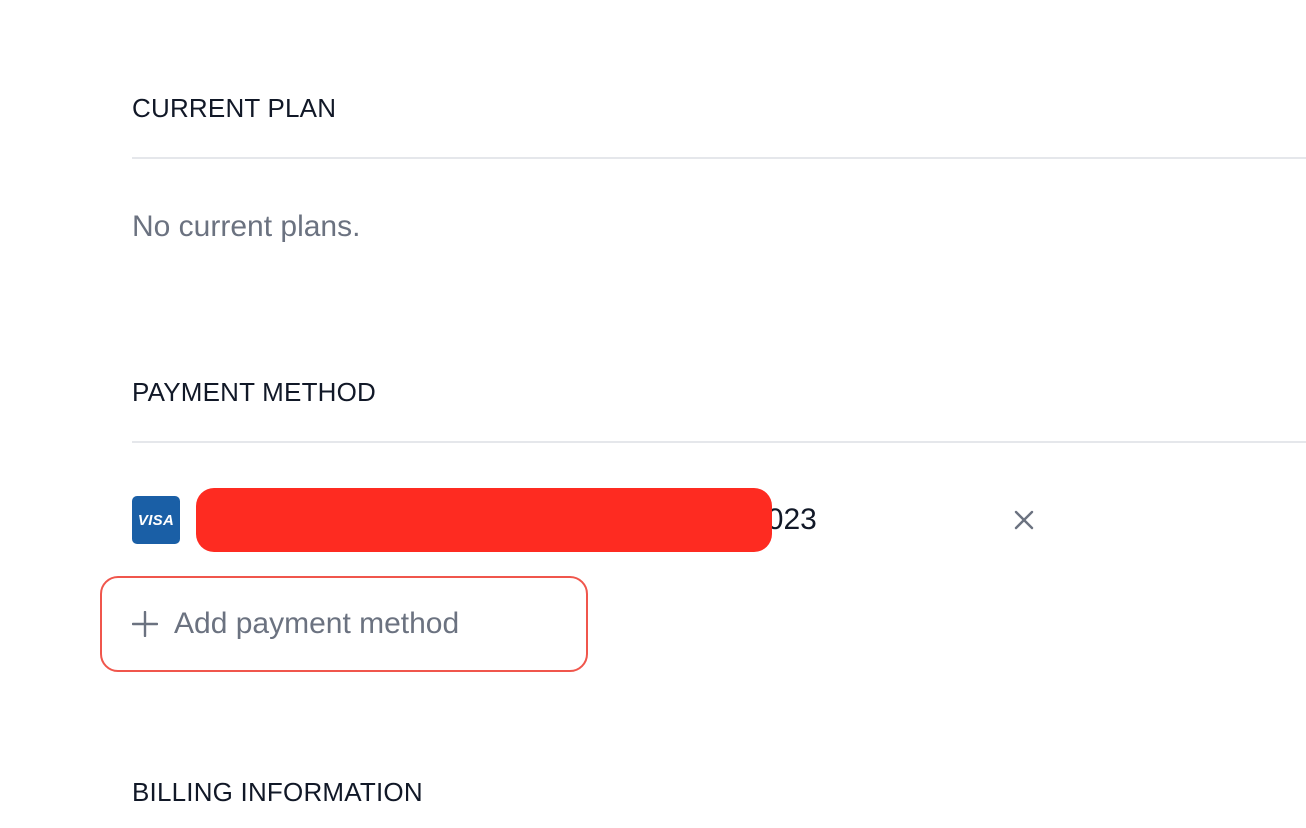 Image resolution: width=1306 pixels, height=828 pixels. Describe the element at coordinates (156, 520) in the screenshot. I see `visa-card-icon: VISA` at that location.